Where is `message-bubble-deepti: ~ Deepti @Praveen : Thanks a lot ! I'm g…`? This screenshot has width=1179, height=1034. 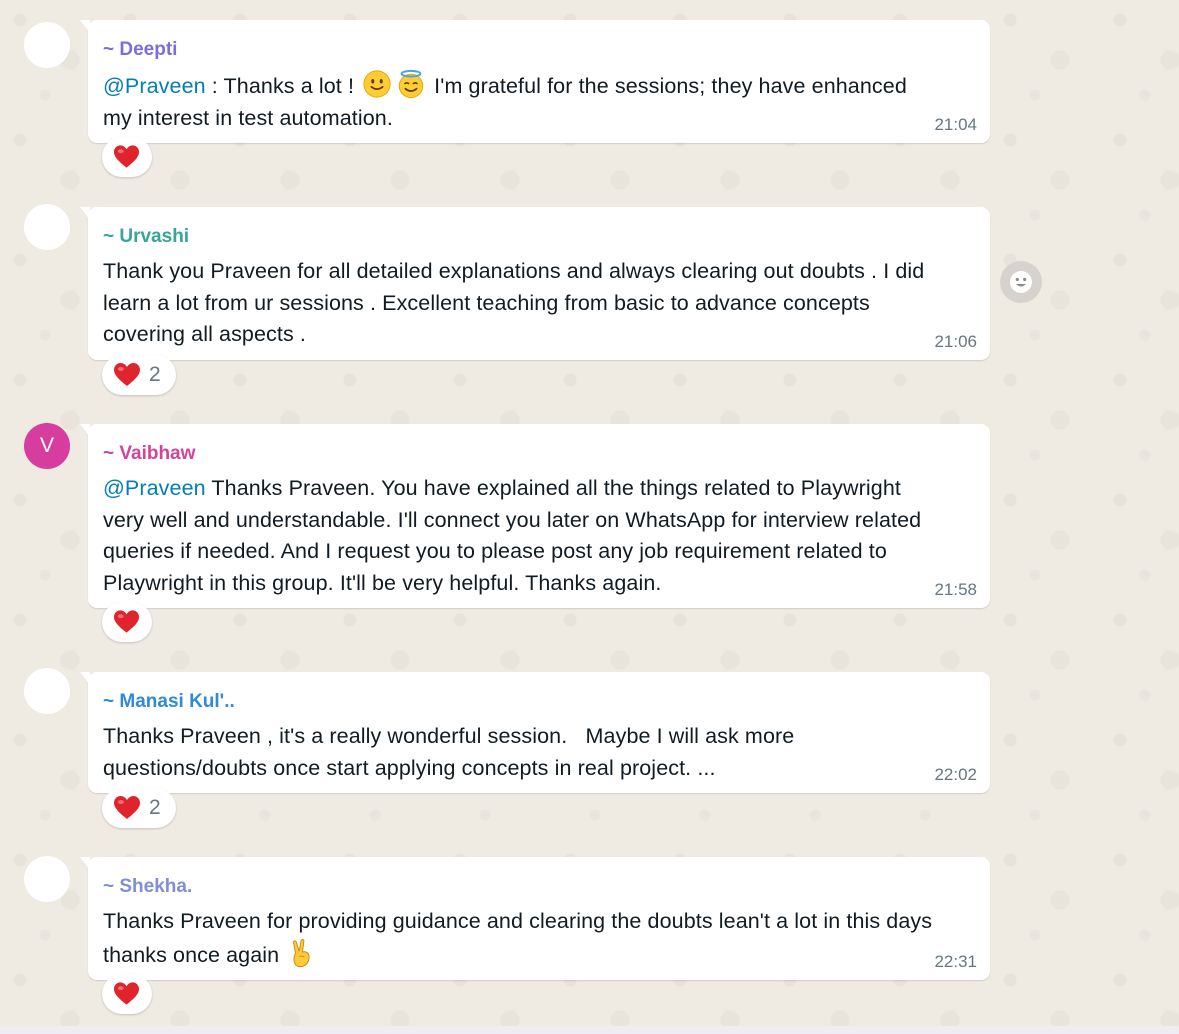 message-bubble-deepti: ~ Deepti @Praveen : Thanks a lot ! I'm g… is located at coordinates (535, 81).